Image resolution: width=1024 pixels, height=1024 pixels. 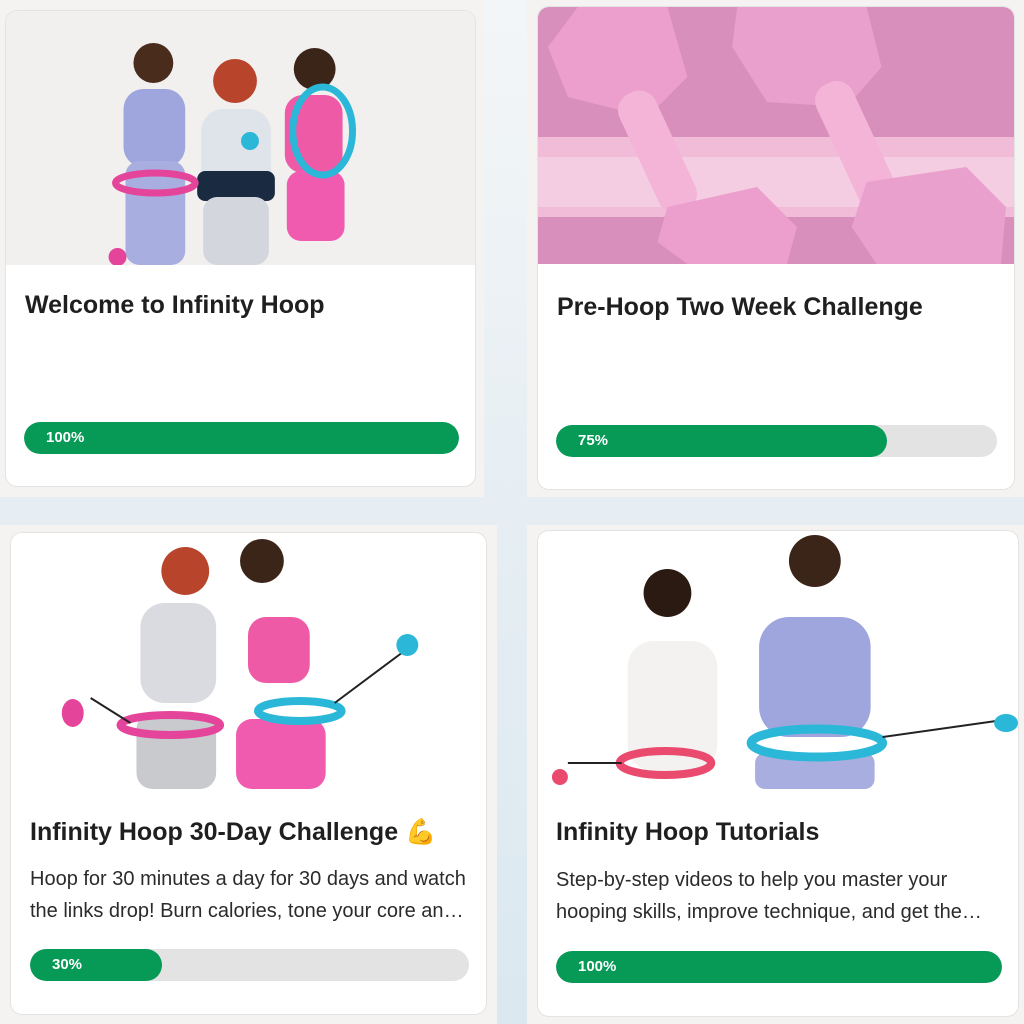 I want to click on course-title: Welcome to Infinity Hoop, so click(x=175, y=305).